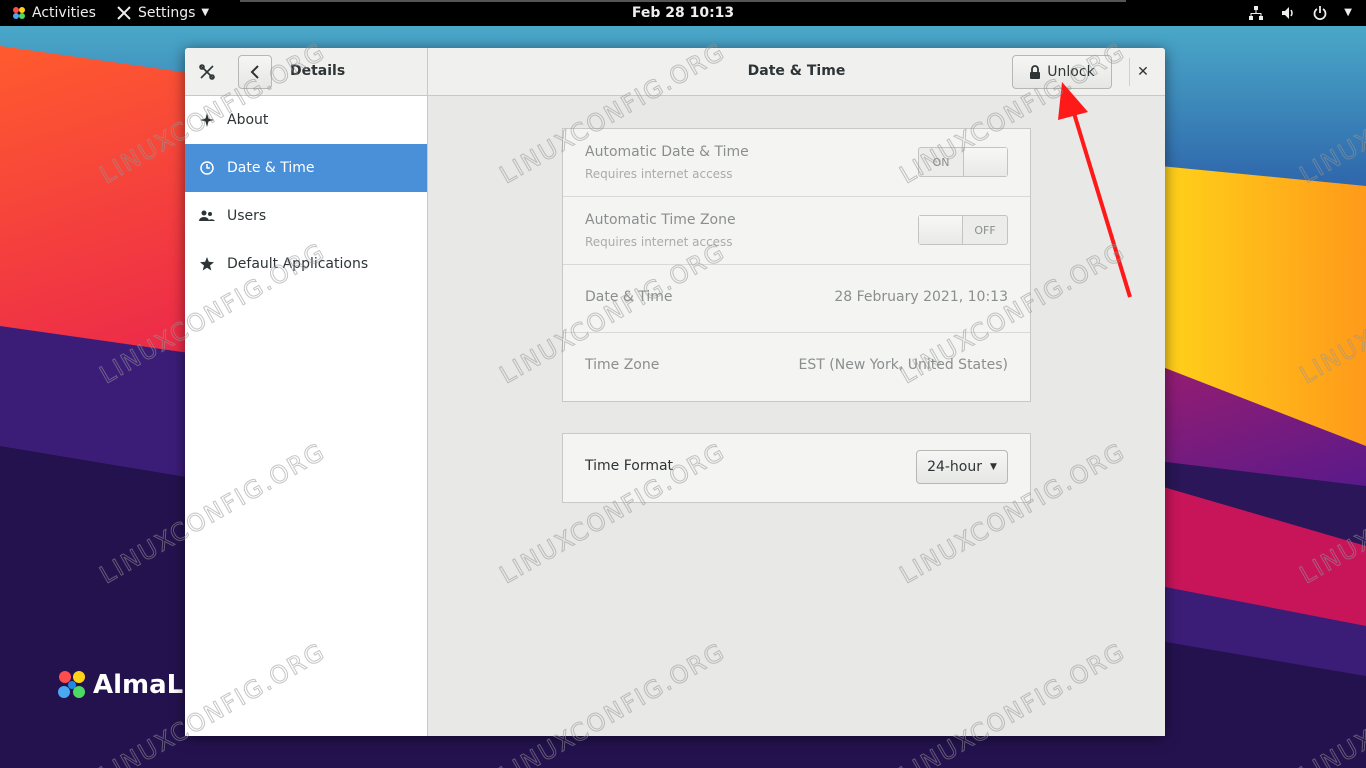 The width and height of the screenshot is (1366, 768). What do you see at coordinates (675, 72) in the screenshot?
I see `header-bar: Details Date & Time Unlock ✕` at bounding box center [675, 72].